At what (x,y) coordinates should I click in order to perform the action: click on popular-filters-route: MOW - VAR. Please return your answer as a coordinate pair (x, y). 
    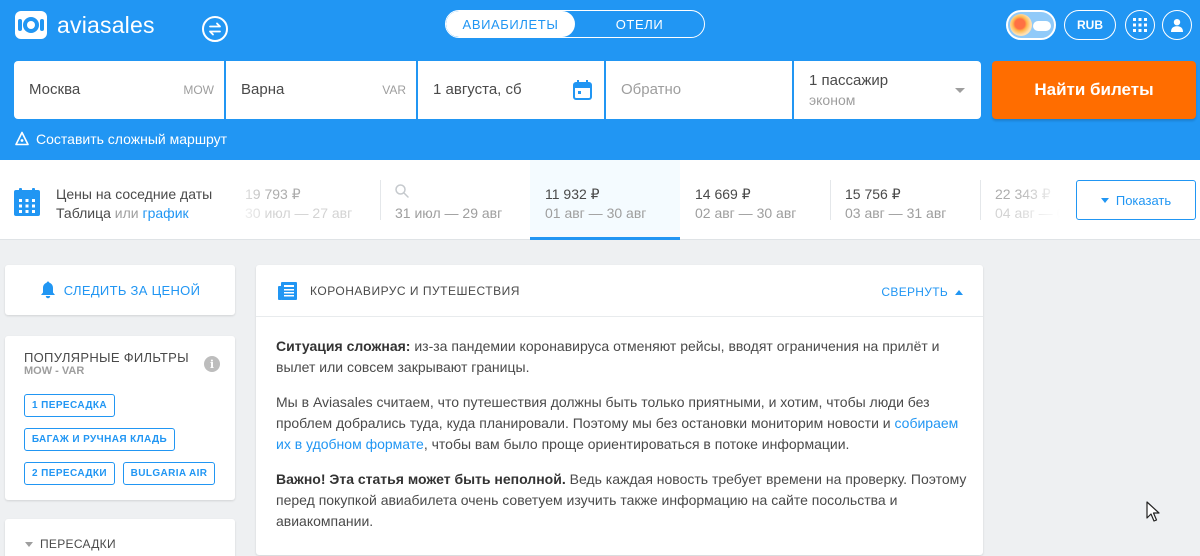
    Looking at the image, I should click on (54, 371).